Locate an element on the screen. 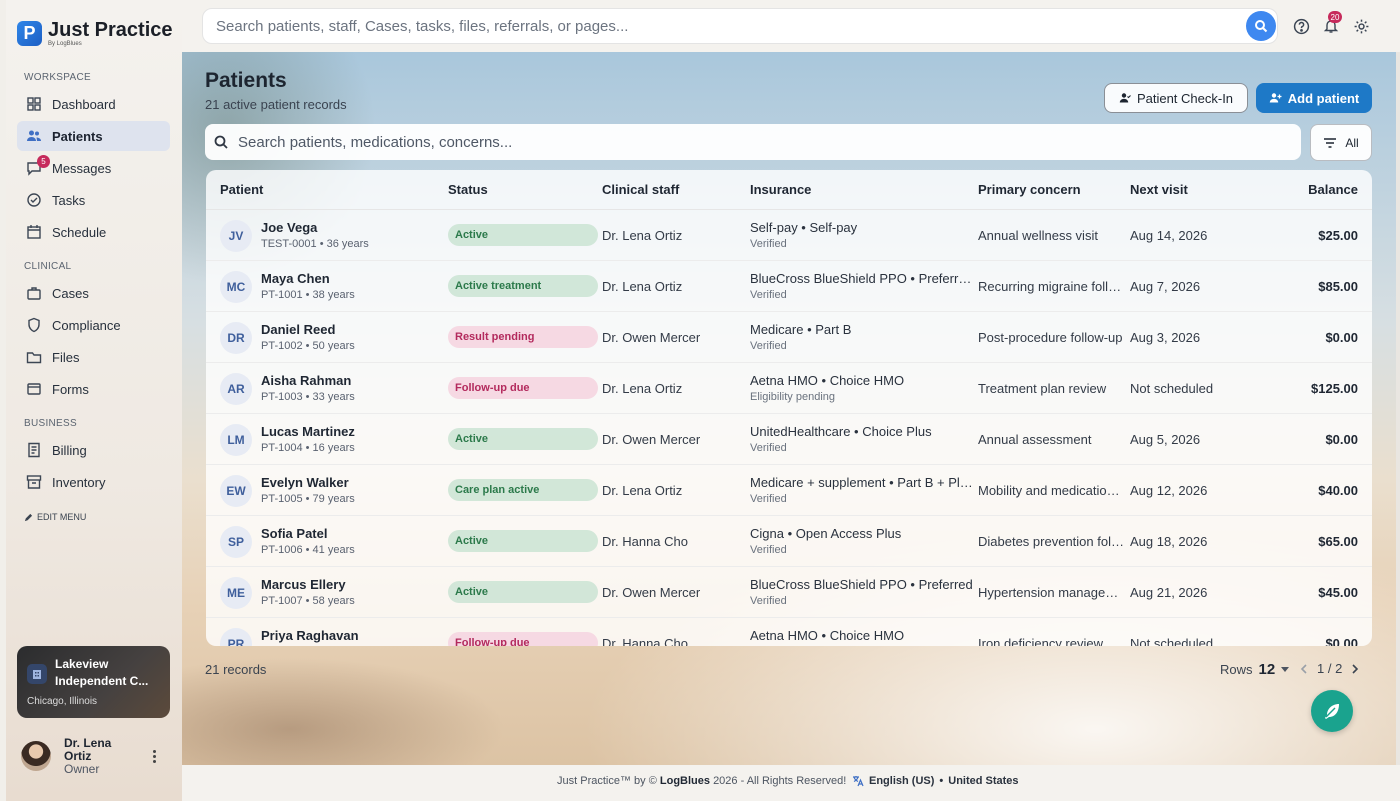 This screenshot has height=801, width=1400. add-patient-button: Add patient is located at coordinates (1314, 98).